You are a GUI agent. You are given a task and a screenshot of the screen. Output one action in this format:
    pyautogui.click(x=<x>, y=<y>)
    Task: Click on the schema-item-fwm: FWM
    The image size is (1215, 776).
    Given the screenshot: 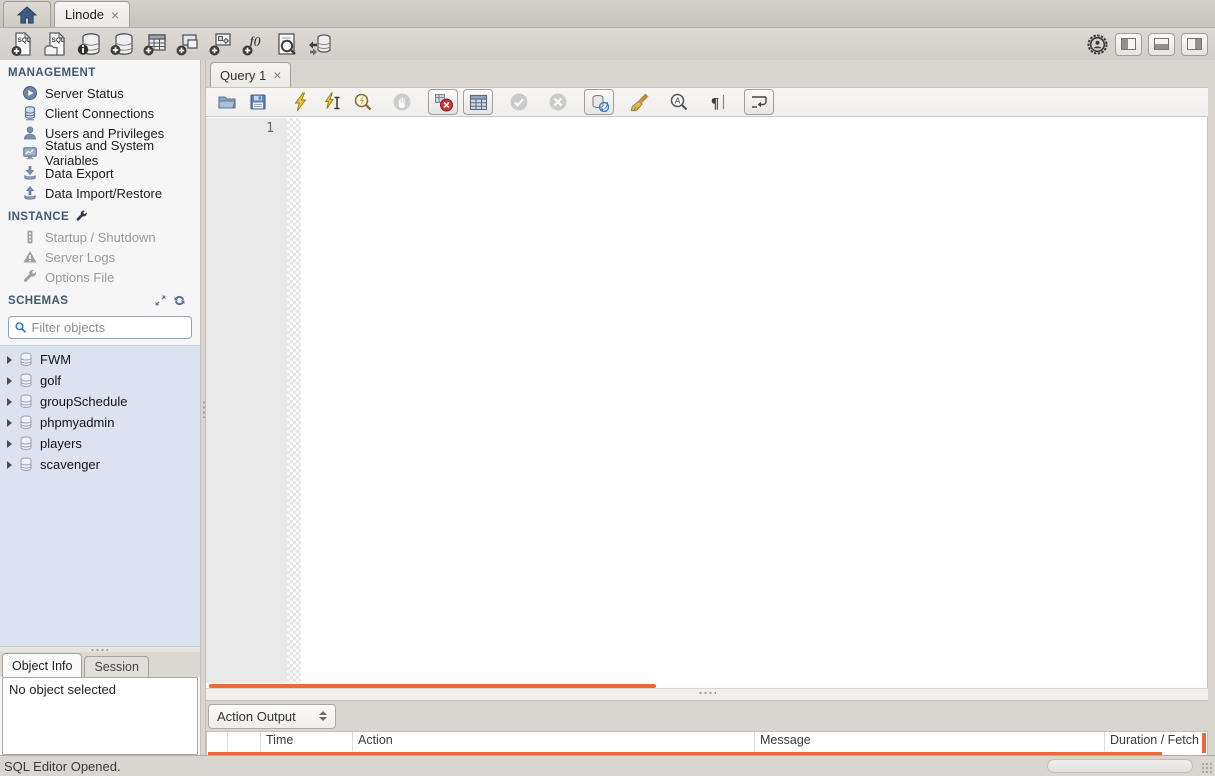 What is the action you would take?
    pyautogui.click(x=100, y=359)
    